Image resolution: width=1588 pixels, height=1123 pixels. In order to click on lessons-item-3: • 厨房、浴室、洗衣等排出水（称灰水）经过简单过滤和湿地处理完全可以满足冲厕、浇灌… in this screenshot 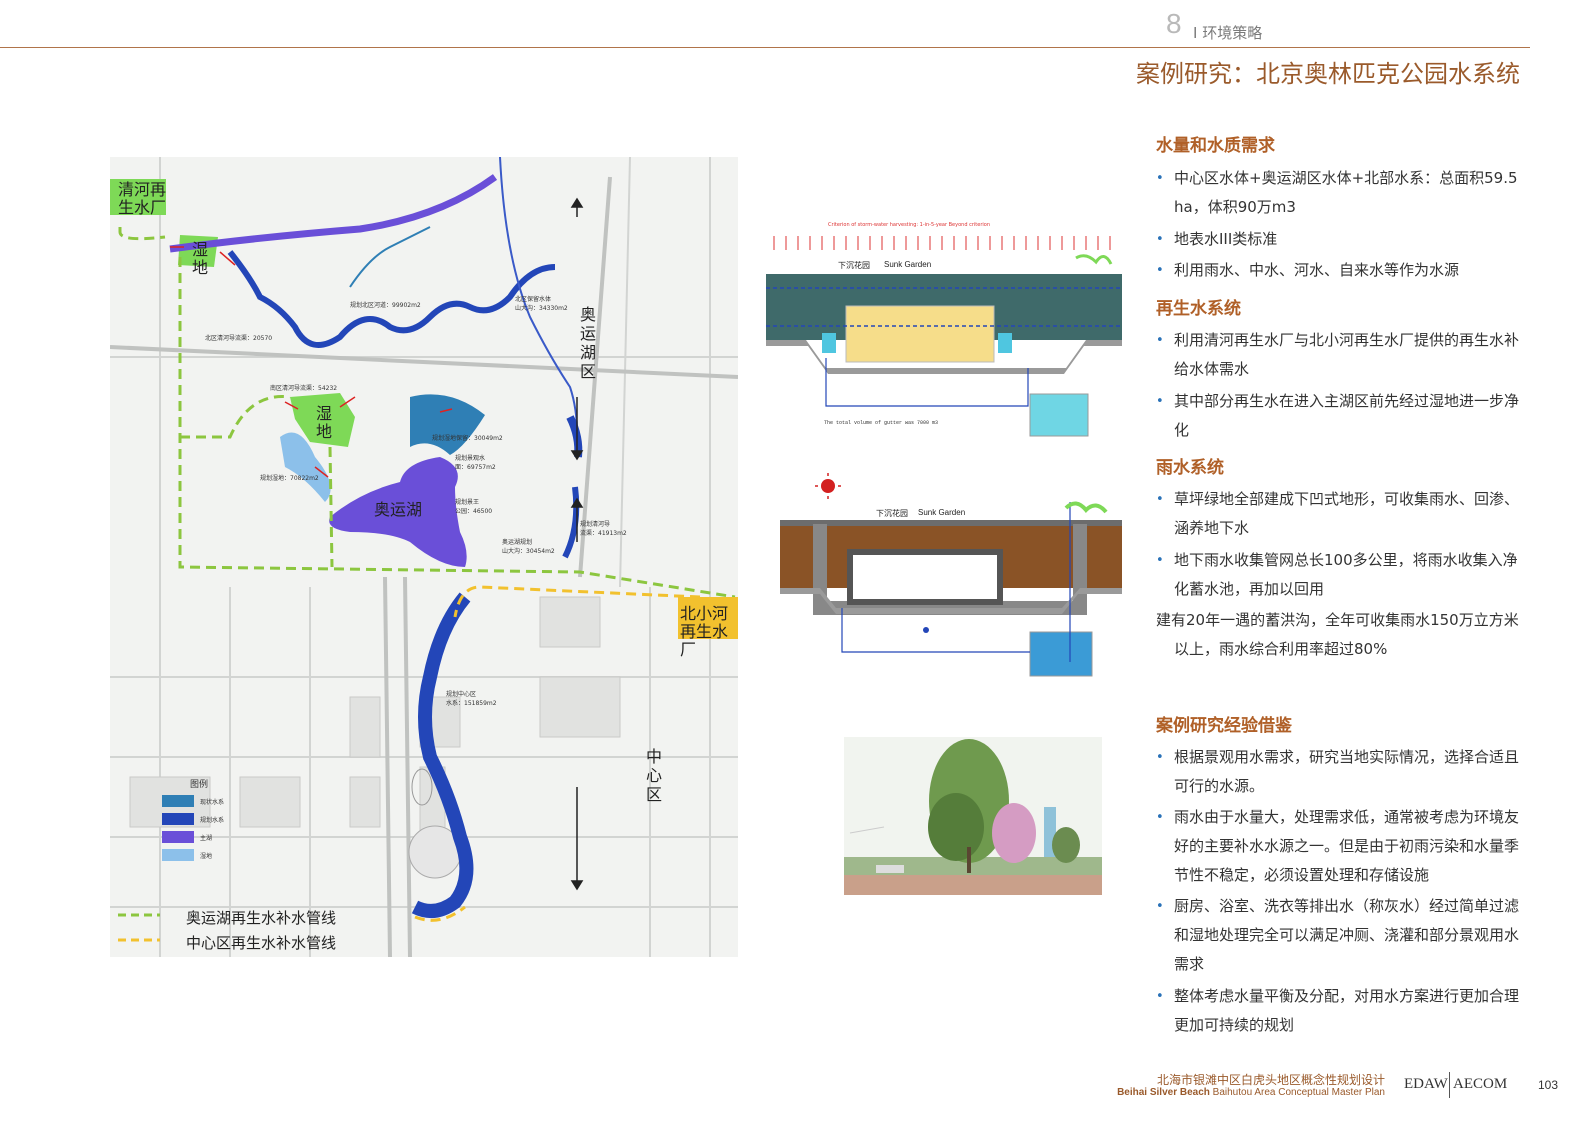, I will do `click(1342, 935)`.